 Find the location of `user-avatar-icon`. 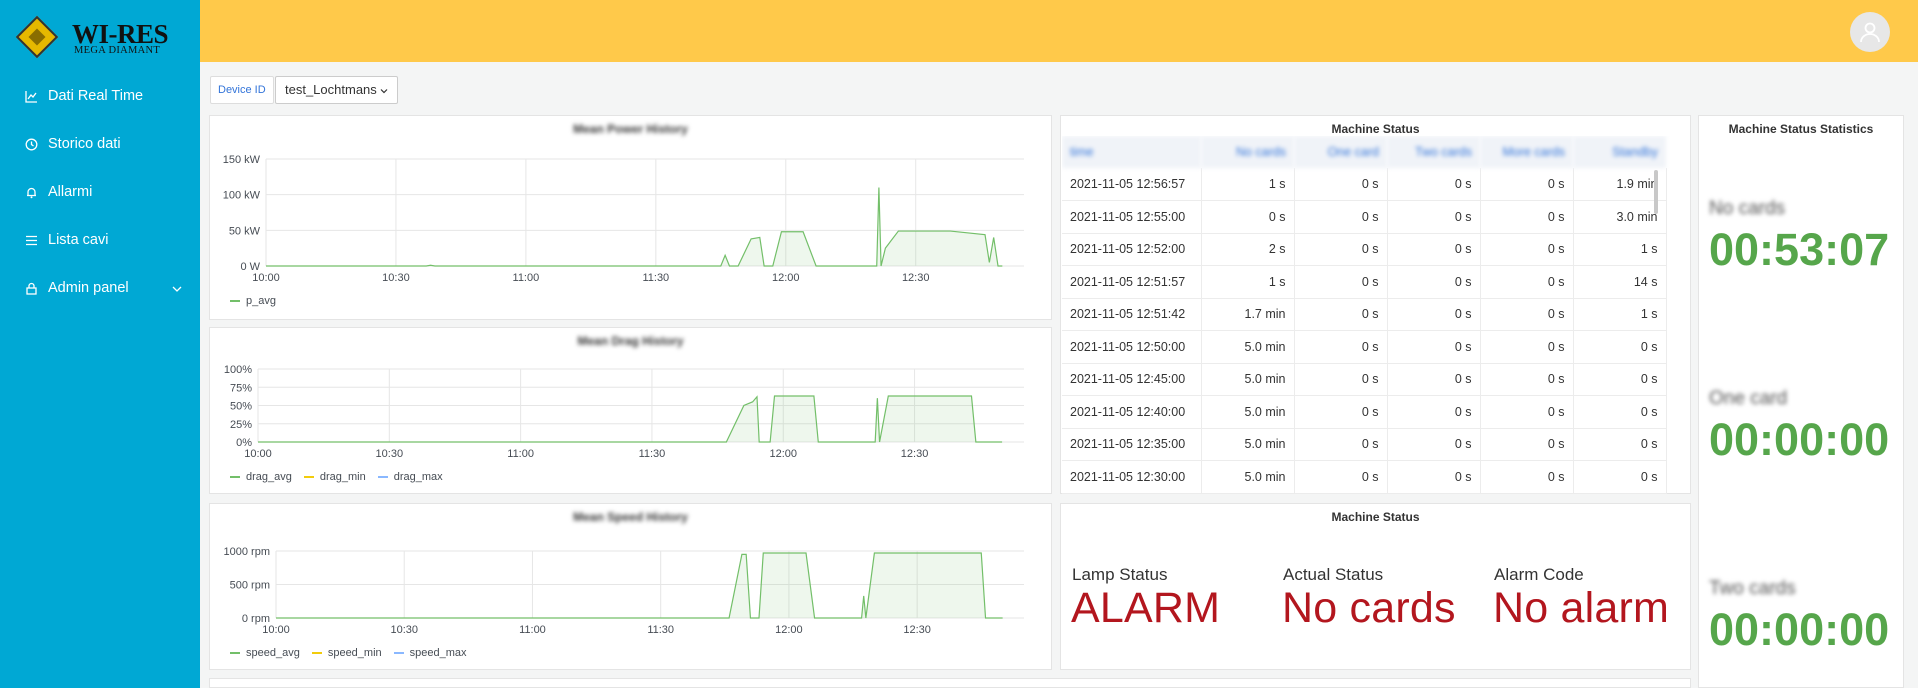

user-avatar-icon is located at coordinates (1870, 32).